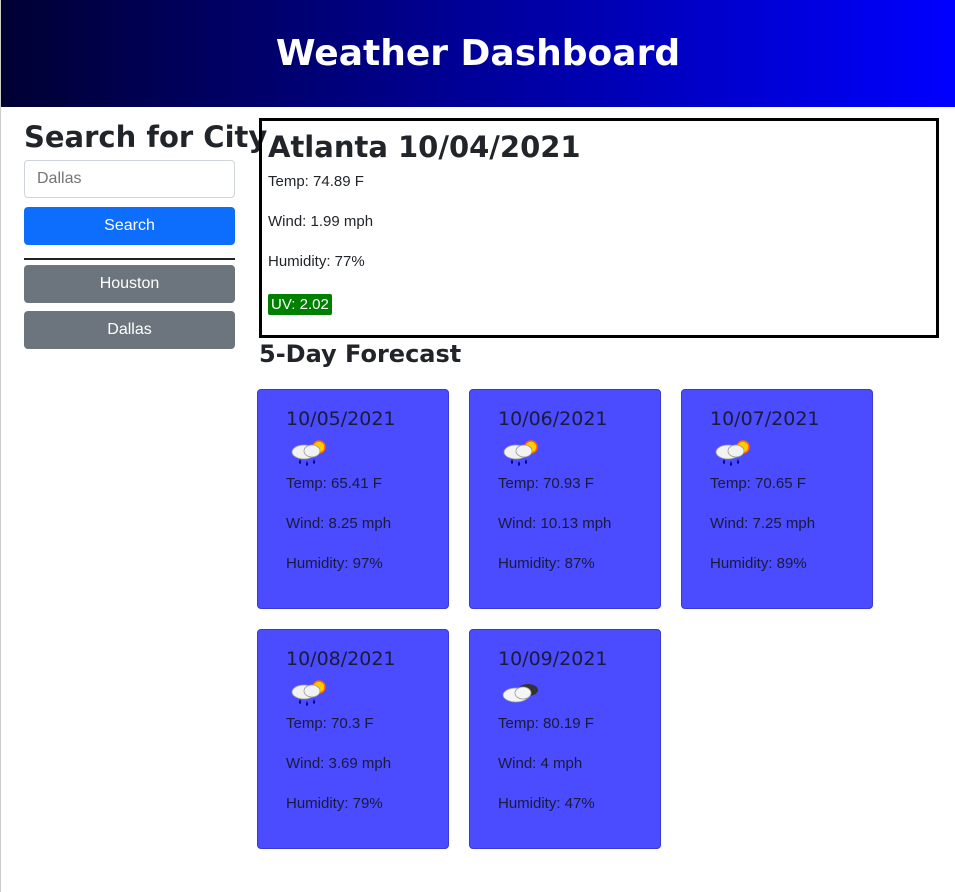 This screenshot has width=955, height=892. Describe the element at coordinates (316, 261) in the screenshot. I see `current-humidity: Humidity: 77%` at that location.